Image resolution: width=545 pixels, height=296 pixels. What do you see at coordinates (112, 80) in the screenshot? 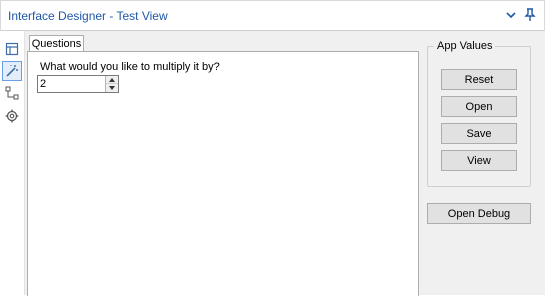
I see `spin-up-arrow-icon` at bounding box center [112, 80].